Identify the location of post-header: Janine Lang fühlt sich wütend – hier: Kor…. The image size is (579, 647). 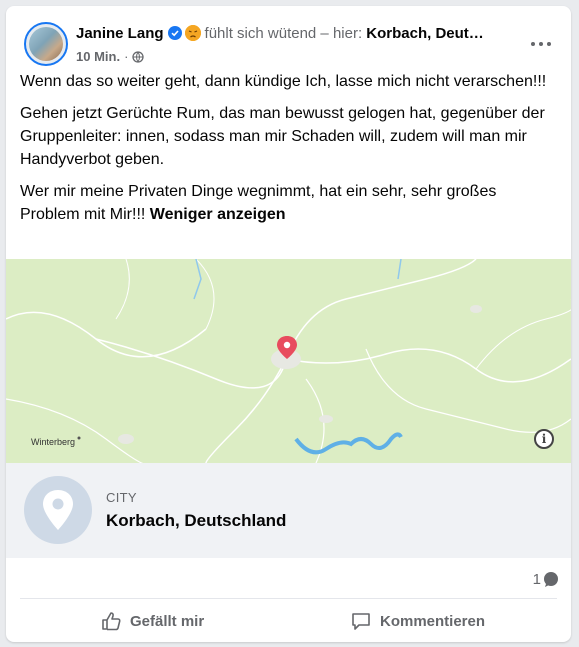
(288, 43).